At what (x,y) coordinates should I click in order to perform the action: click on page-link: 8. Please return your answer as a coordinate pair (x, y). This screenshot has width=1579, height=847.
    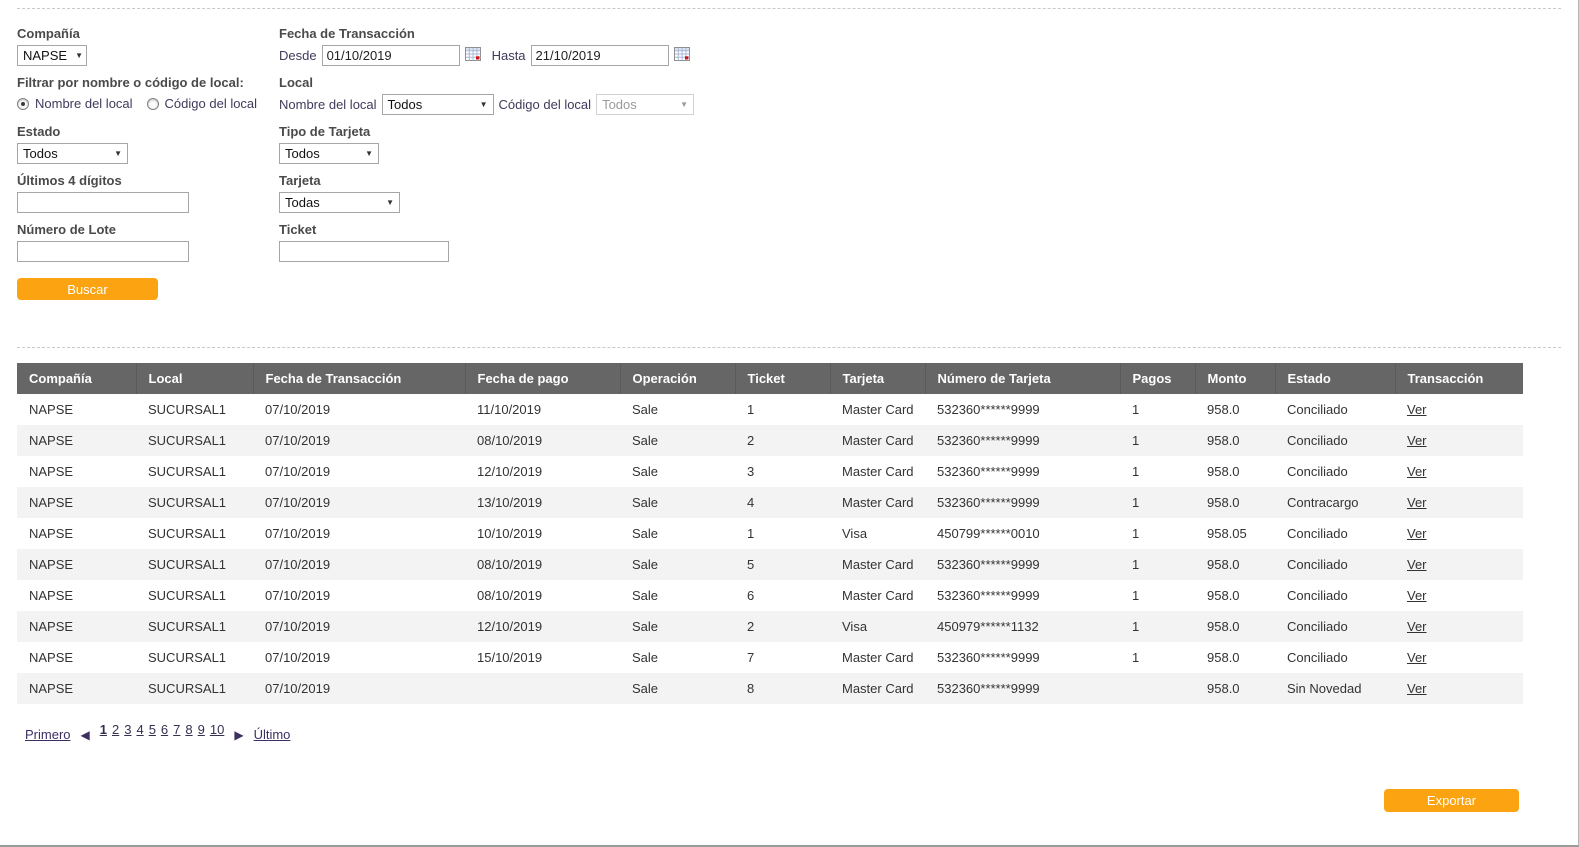
    Looking at the image, I should click on (188, 729).